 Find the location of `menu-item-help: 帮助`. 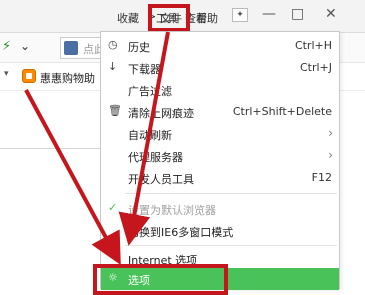

menu-item-help: 帮助 is located at coordinates (207, 18).